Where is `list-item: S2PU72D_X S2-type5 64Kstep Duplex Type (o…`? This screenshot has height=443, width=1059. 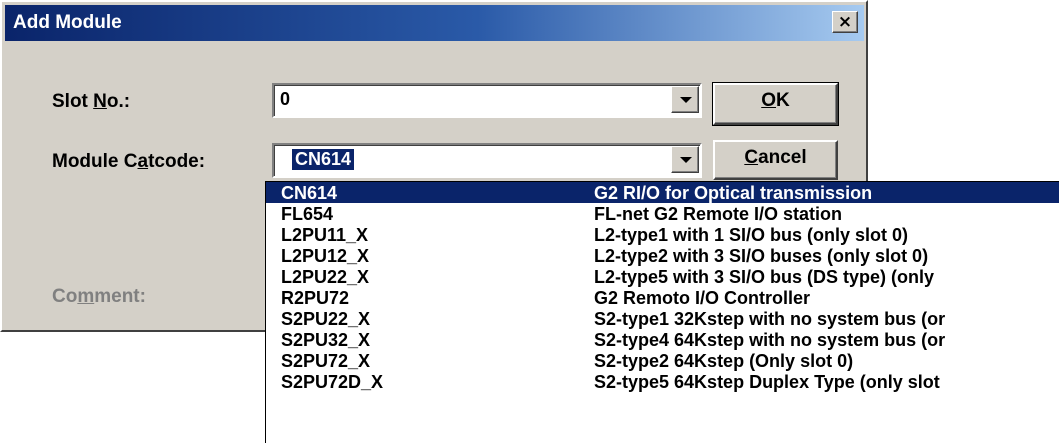 list-item: S2PU72D_X S2-type5 64Kstep Duplex Type (o… is located at coordinates (662, 381).